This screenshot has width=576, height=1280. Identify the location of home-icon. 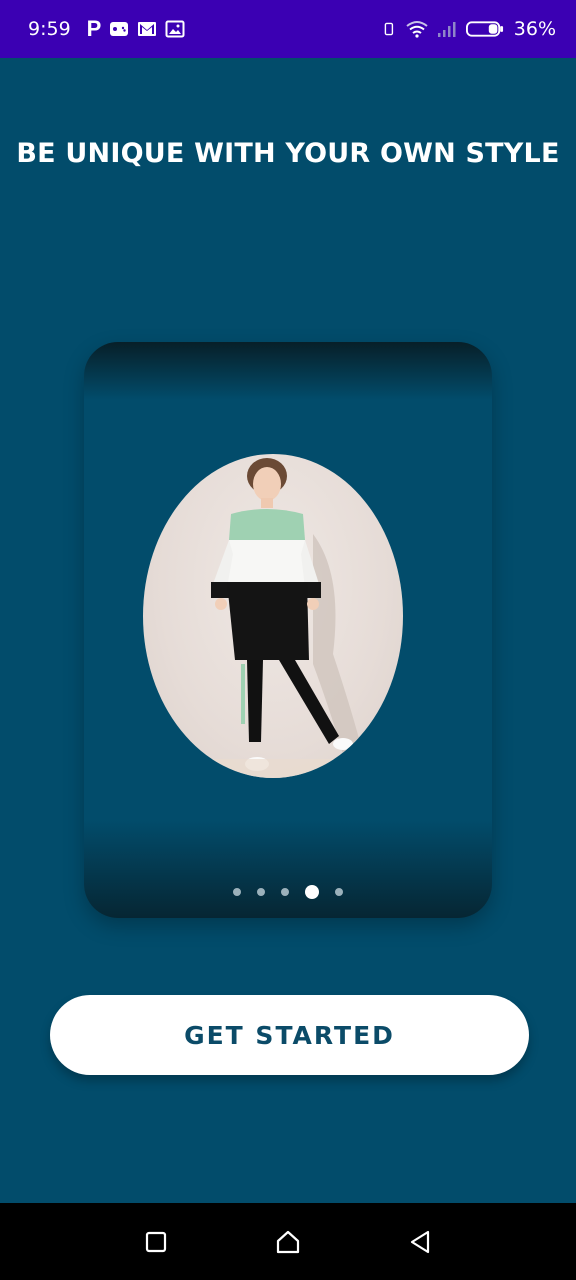
(288, 1241).